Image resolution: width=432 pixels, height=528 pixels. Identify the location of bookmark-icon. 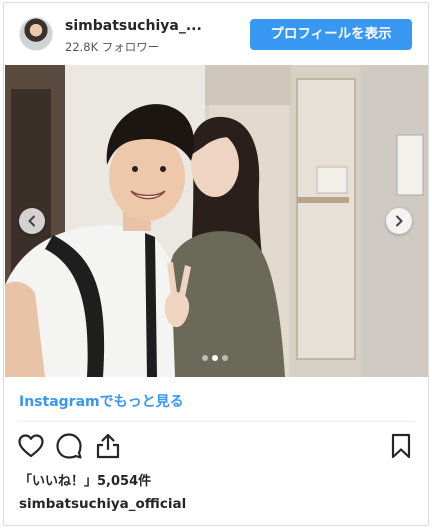
(401, 446).